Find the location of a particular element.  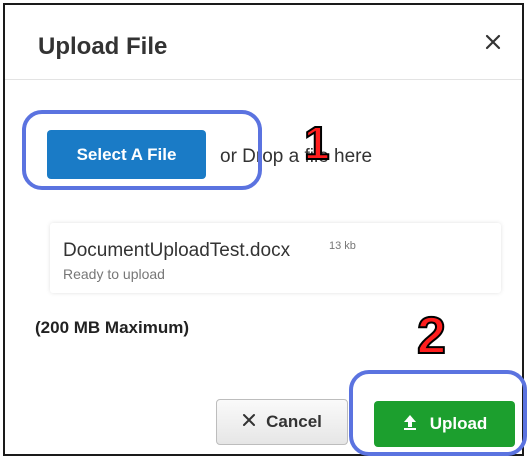

file-name: DocumentUploadTest.docx is located at coordinates (177, 250).